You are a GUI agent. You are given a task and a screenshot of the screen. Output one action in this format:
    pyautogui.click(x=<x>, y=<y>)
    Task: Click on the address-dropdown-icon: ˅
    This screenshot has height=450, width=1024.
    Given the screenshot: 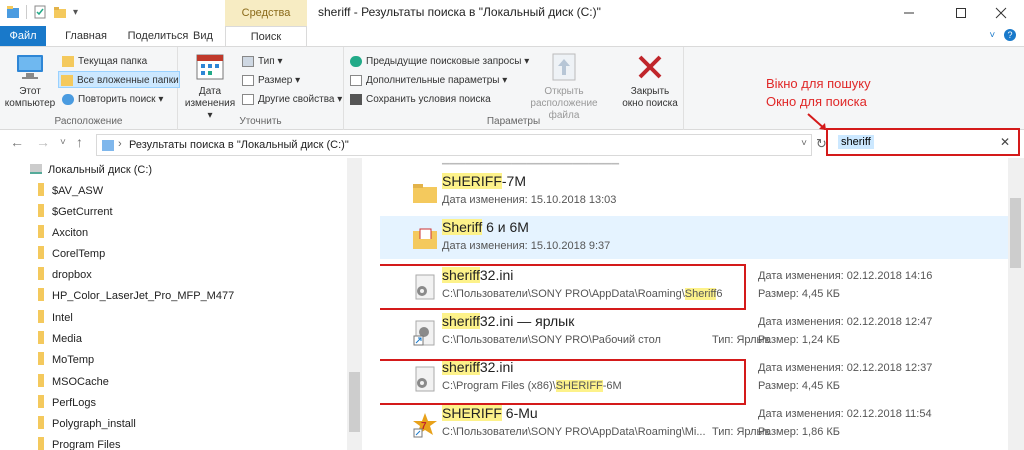 What is the action you would take?
    pyautogui.click(x=804, y=143)
    